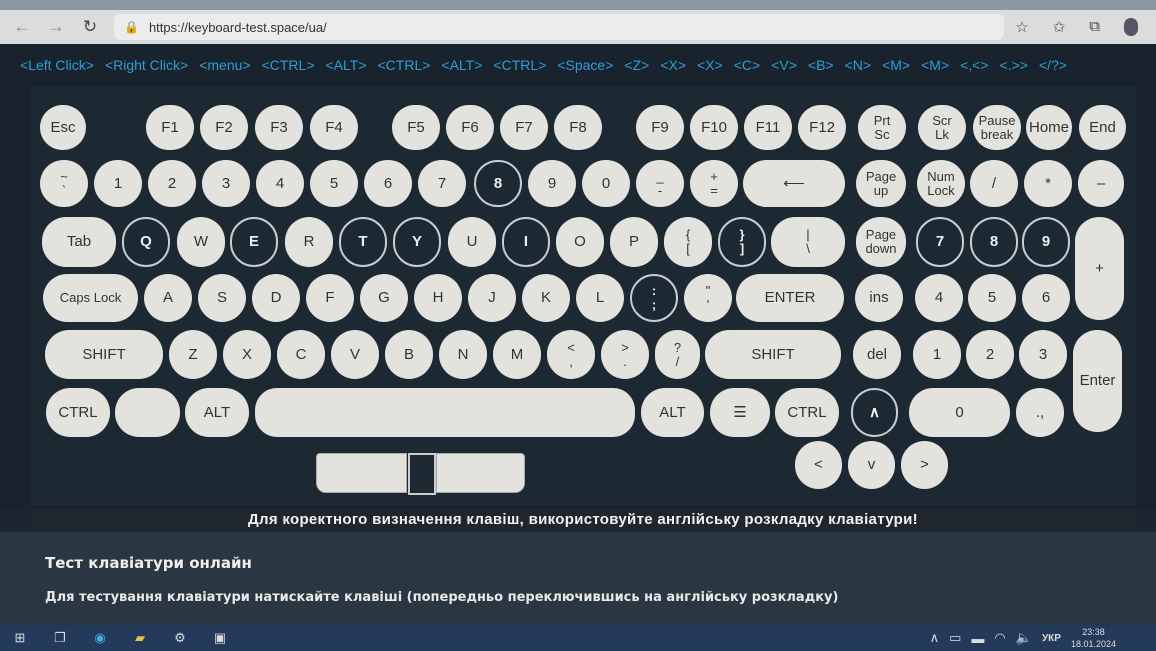 This screenshot has height=651, width=1156. What do you see at coordinates (708, 298) in the screenshot?
I see `key-"-': " '` at bounding box center [708, 298].